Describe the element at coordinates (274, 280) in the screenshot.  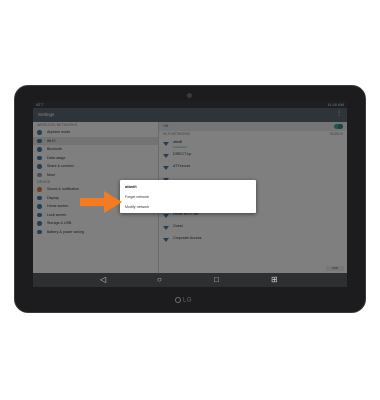
I see `dual-window-icon: ⊞` at that location.